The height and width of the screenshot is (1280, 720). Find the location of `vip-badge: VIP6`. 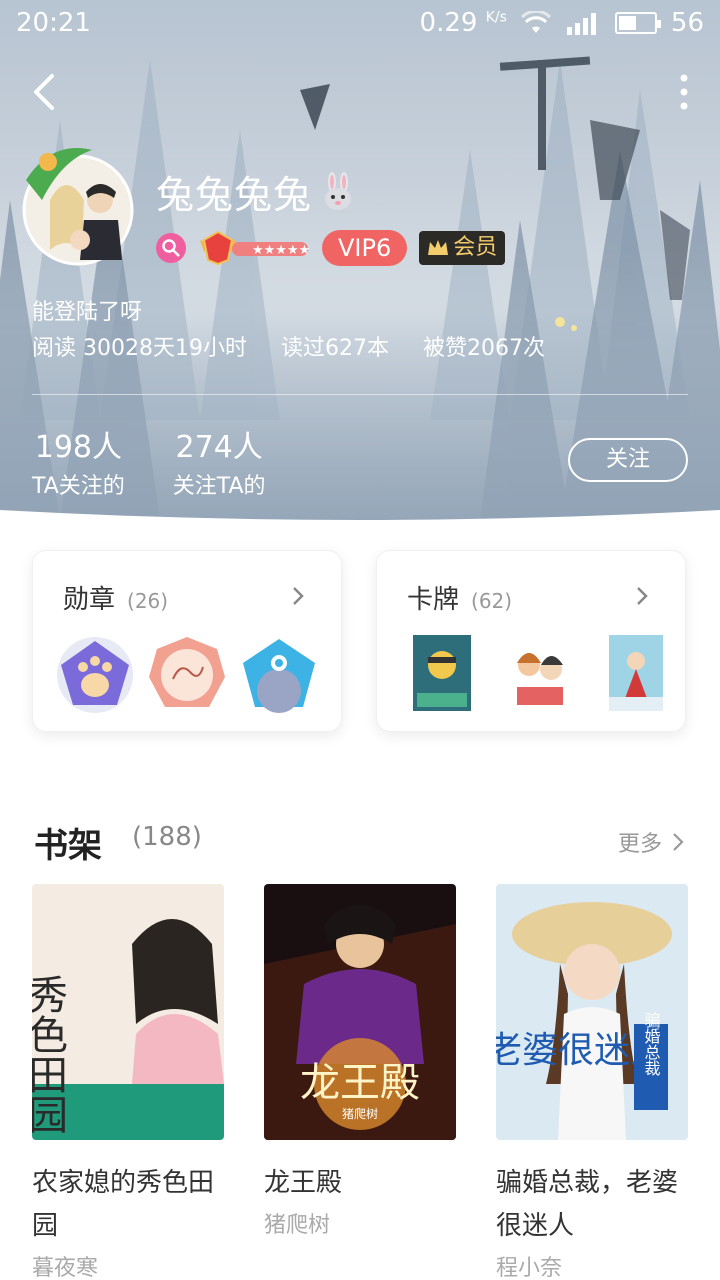

vip-badge: VIP6 is located at coordinates (365, 248).